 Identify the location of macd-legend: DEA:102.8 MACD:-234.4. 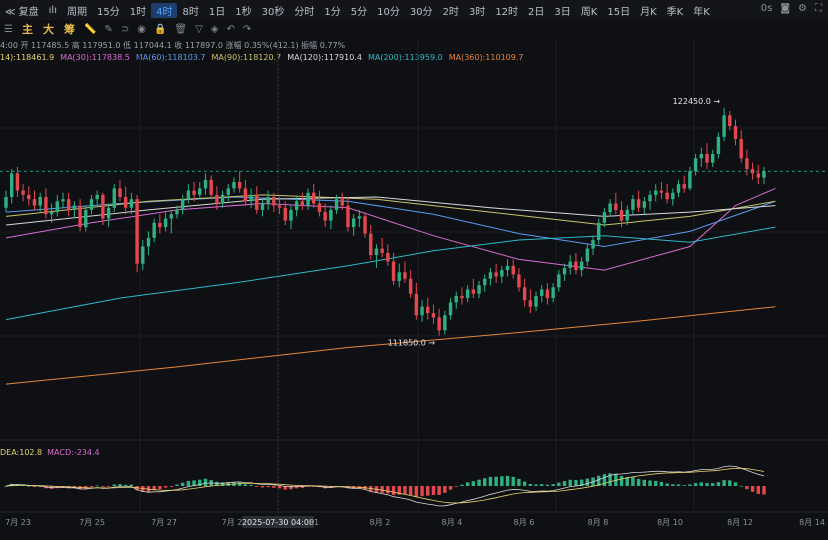
(52, 452).